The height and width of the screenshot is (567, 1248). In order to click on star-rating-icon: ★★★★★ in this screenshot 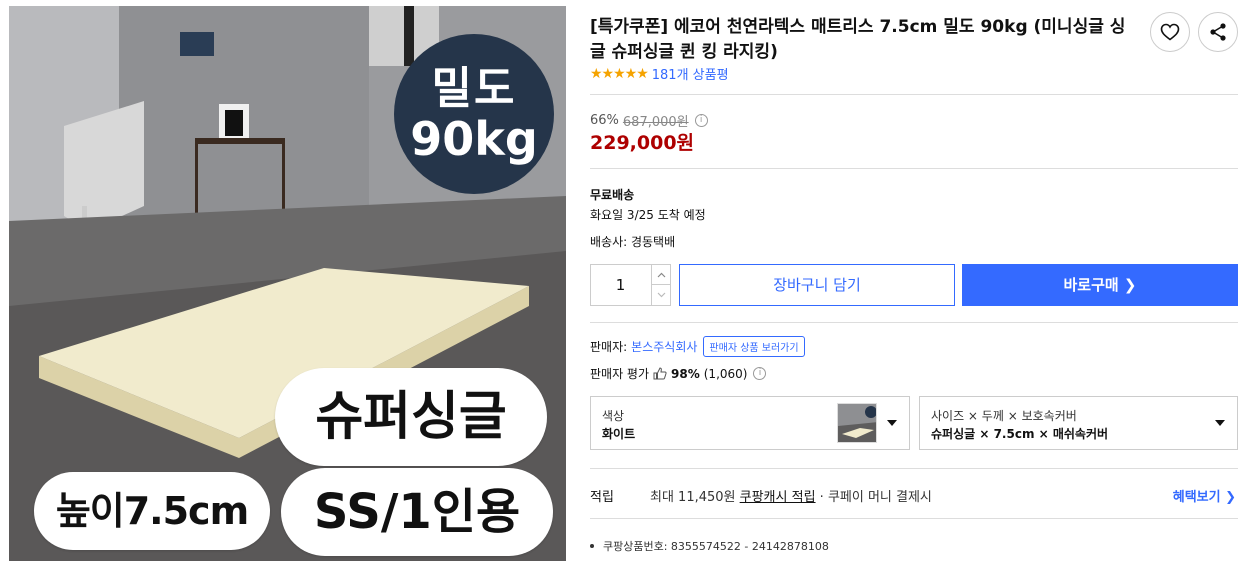, I will do `click(619, 73)`.